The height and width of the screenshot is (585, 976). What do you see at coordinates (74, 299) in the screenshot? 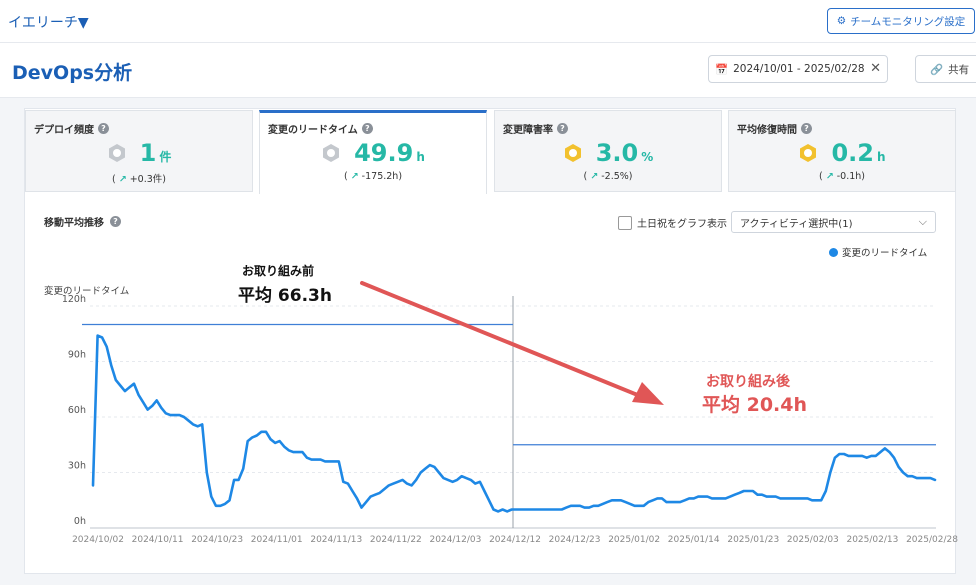
I see `y-tick-label: 120h` at bounding box center [74, 299].